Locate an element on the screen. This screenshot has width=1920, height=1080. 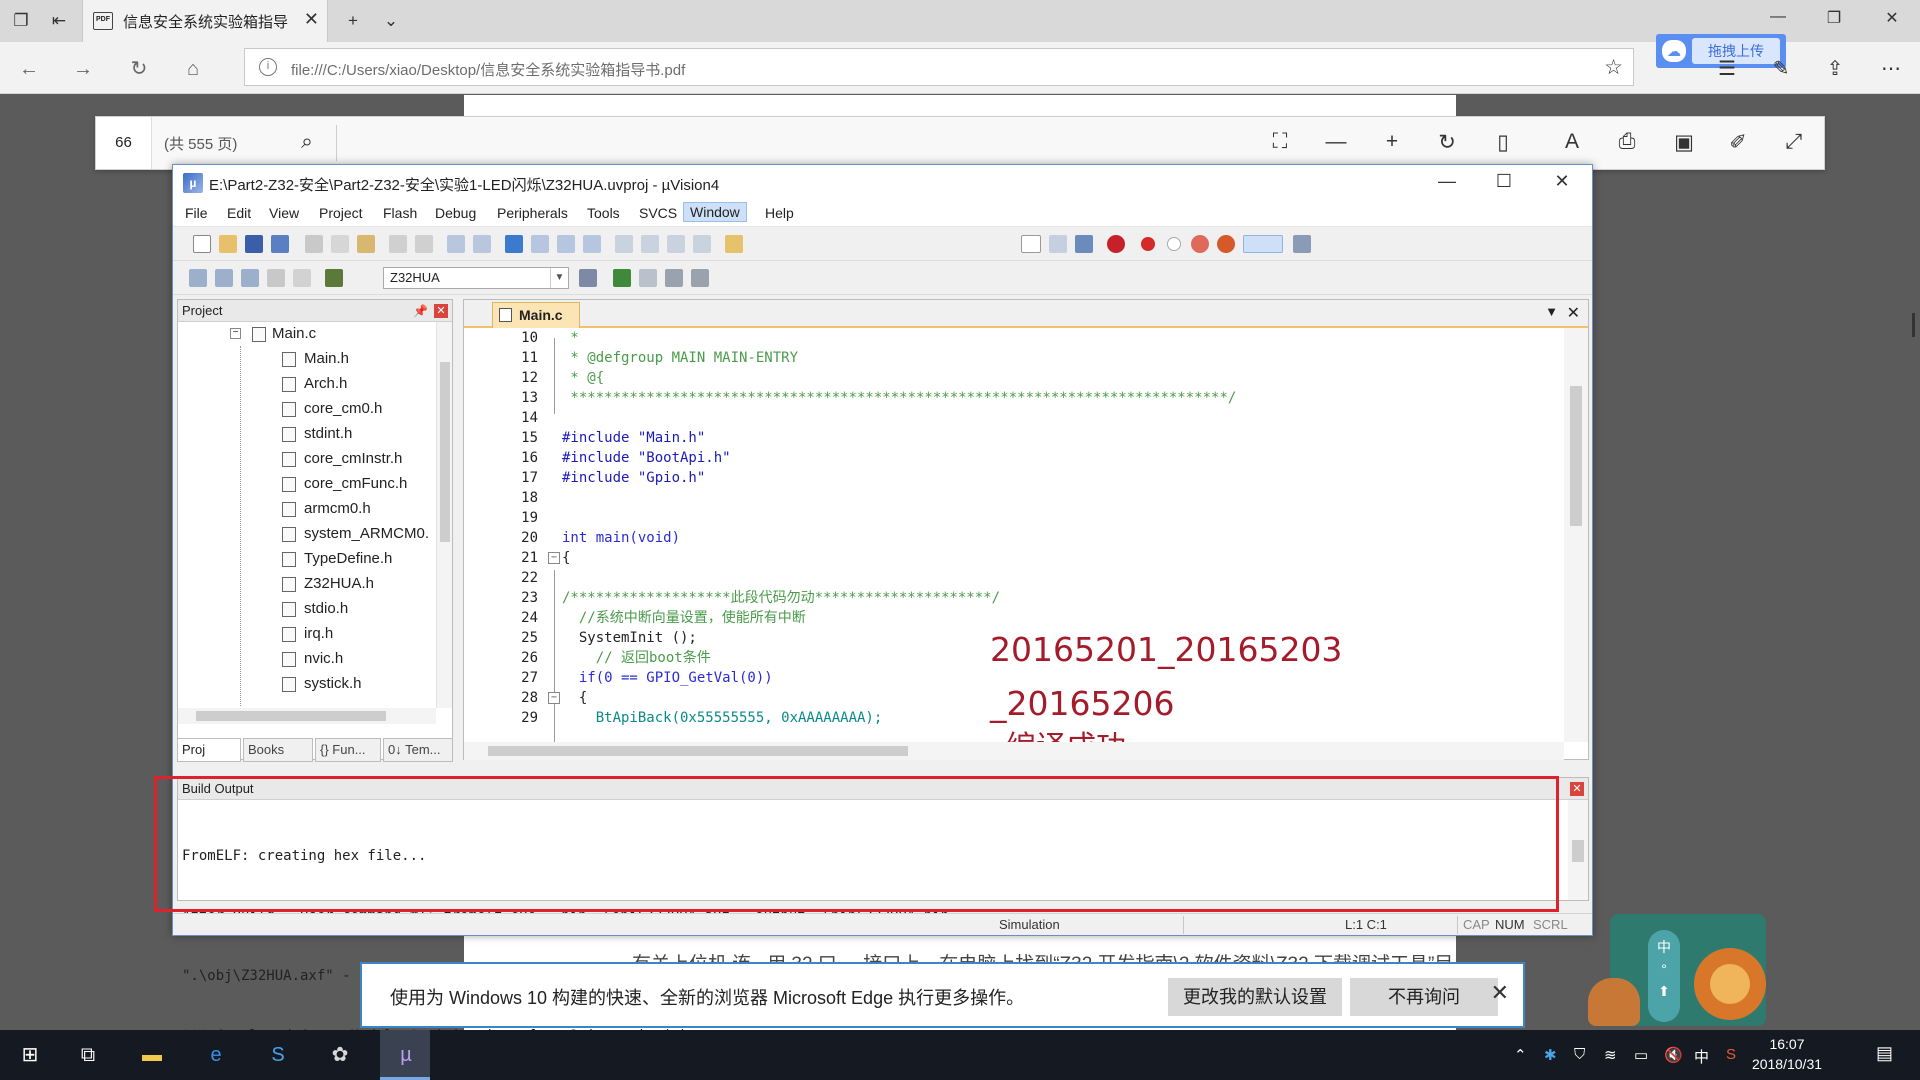
tab-close-icon: ✕ is located at coordinates (311, 19).